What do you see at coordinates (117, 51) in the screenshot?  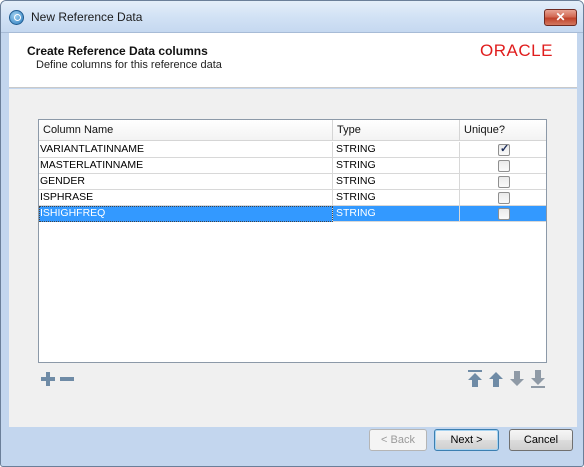 I see `page-title: Create Reference Data columns` at bounding box center [117, 51].